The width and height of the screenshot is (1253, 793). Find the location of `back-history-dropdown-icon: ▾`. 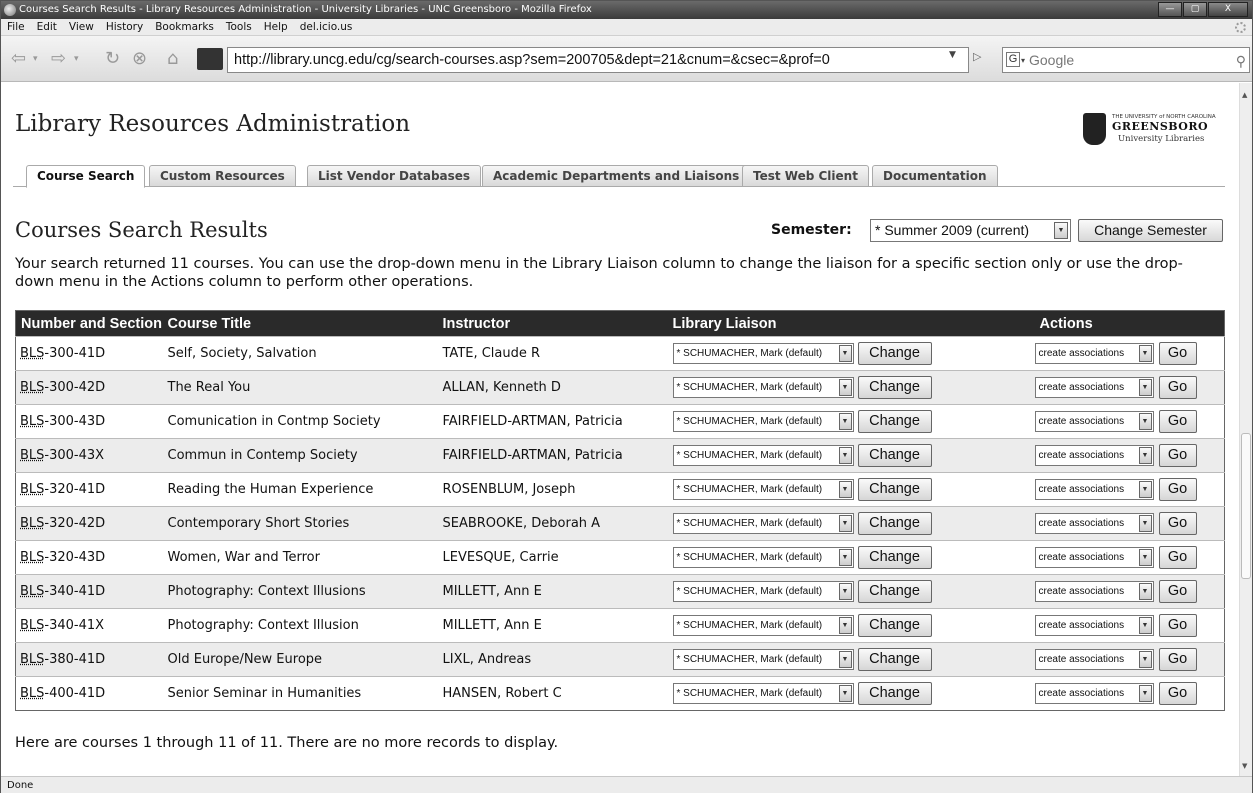

back-history-dropdown-icon: ▾ is located at coordinates (35, 59).